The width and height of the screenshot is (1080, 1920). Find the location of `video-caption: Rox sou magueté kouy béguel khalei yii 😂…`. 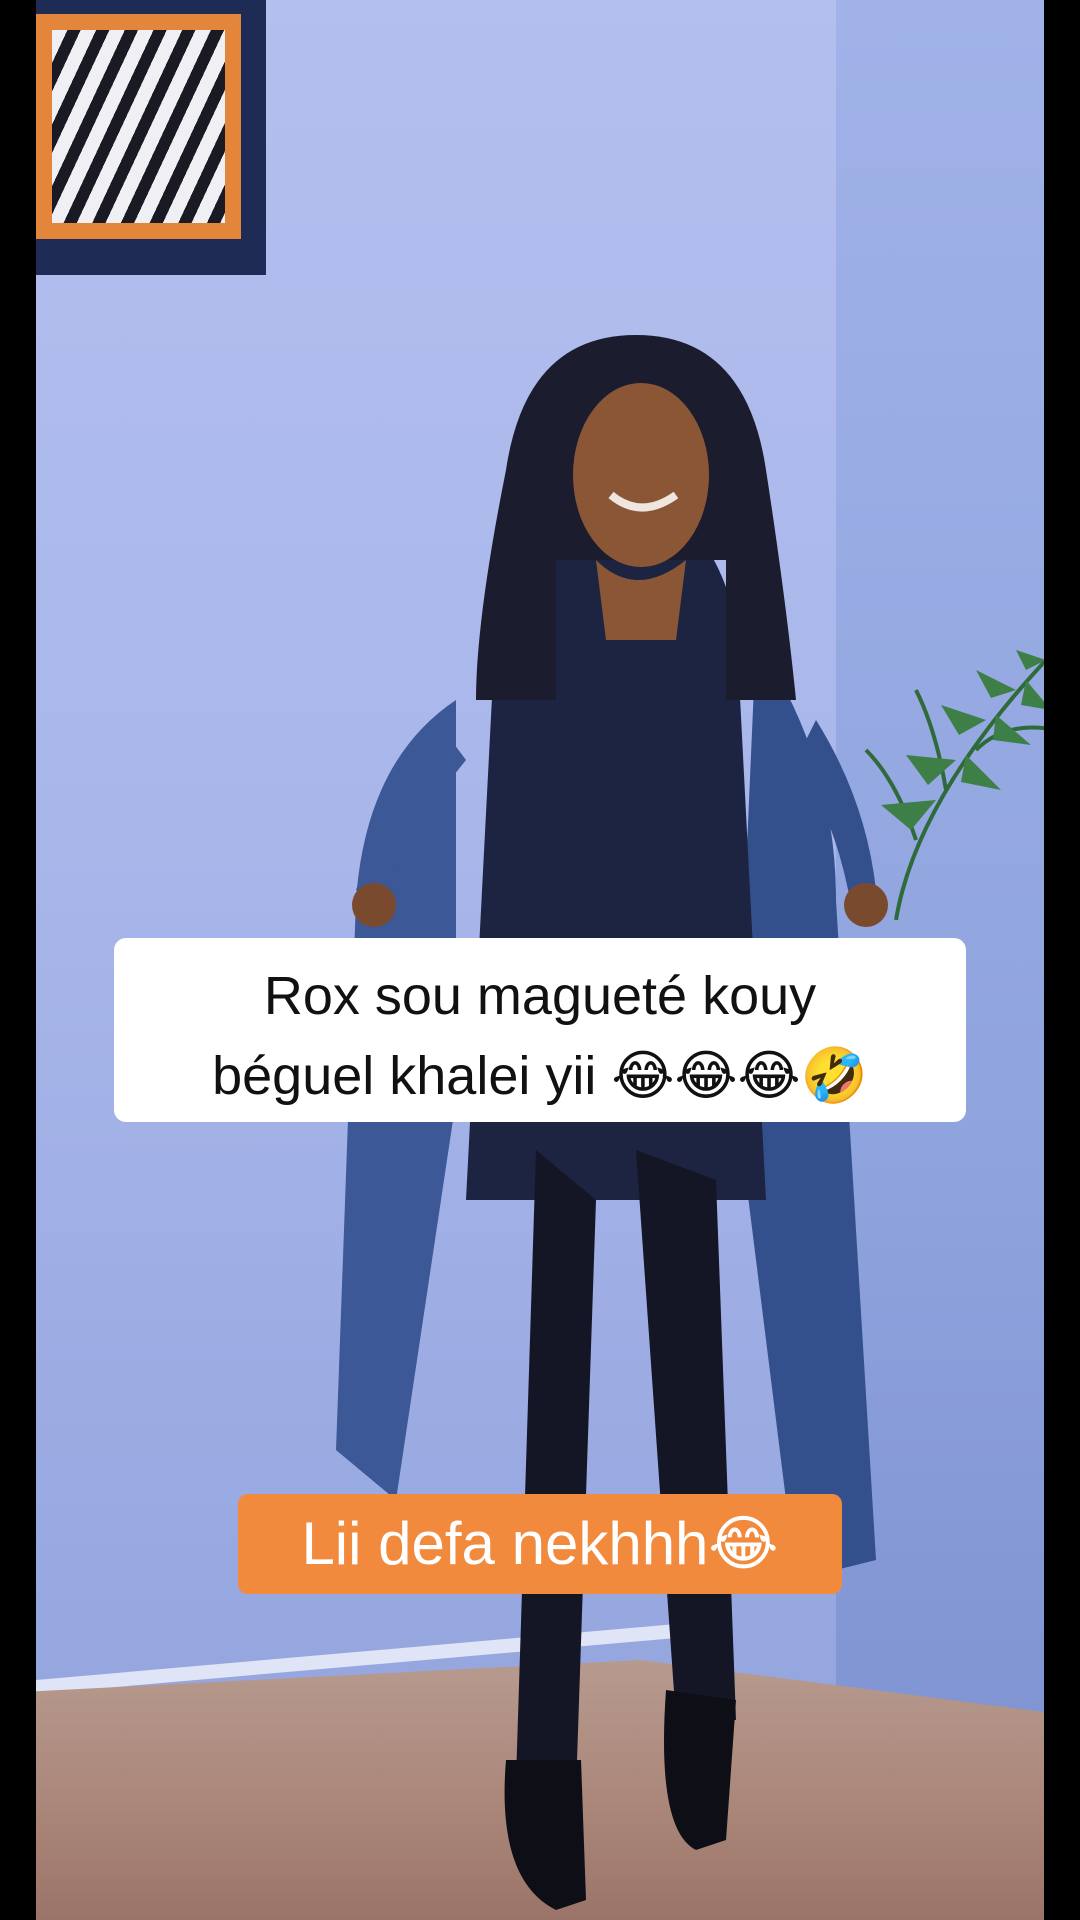

video-caption: Rox sou magueté kouy béguel khalei yii 😂… is located at coordinates (540, 1030).